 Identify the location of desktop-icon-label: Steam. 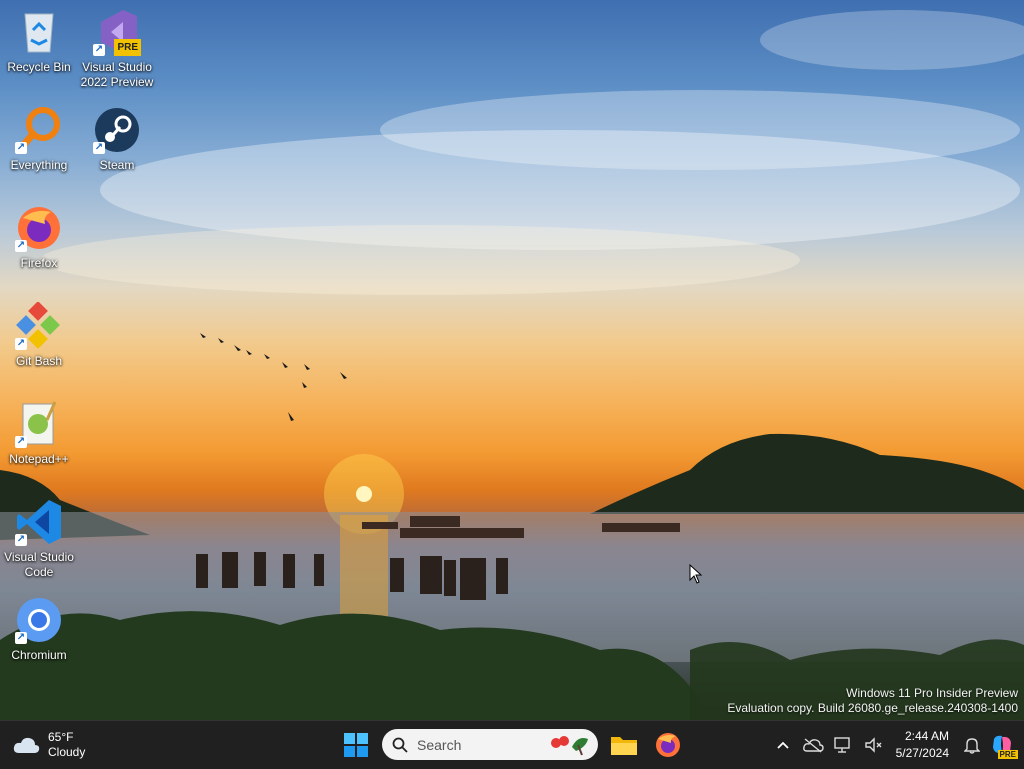
(117, 165).